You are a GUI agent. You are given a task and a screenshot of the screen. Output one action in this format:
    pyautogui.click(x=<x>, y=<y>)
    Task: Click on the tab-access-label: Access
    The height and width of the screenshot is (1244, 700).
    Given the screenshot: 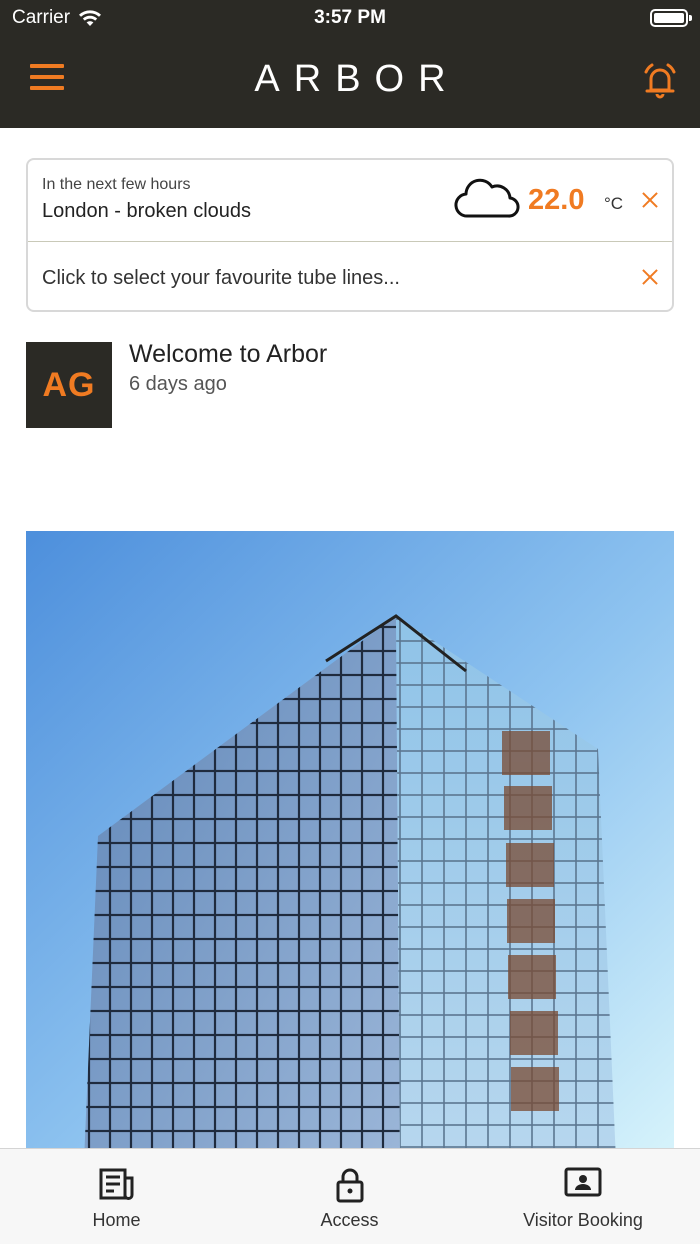 What is the action you would take?
    pyautogui.click(x=349, y=1220)
    